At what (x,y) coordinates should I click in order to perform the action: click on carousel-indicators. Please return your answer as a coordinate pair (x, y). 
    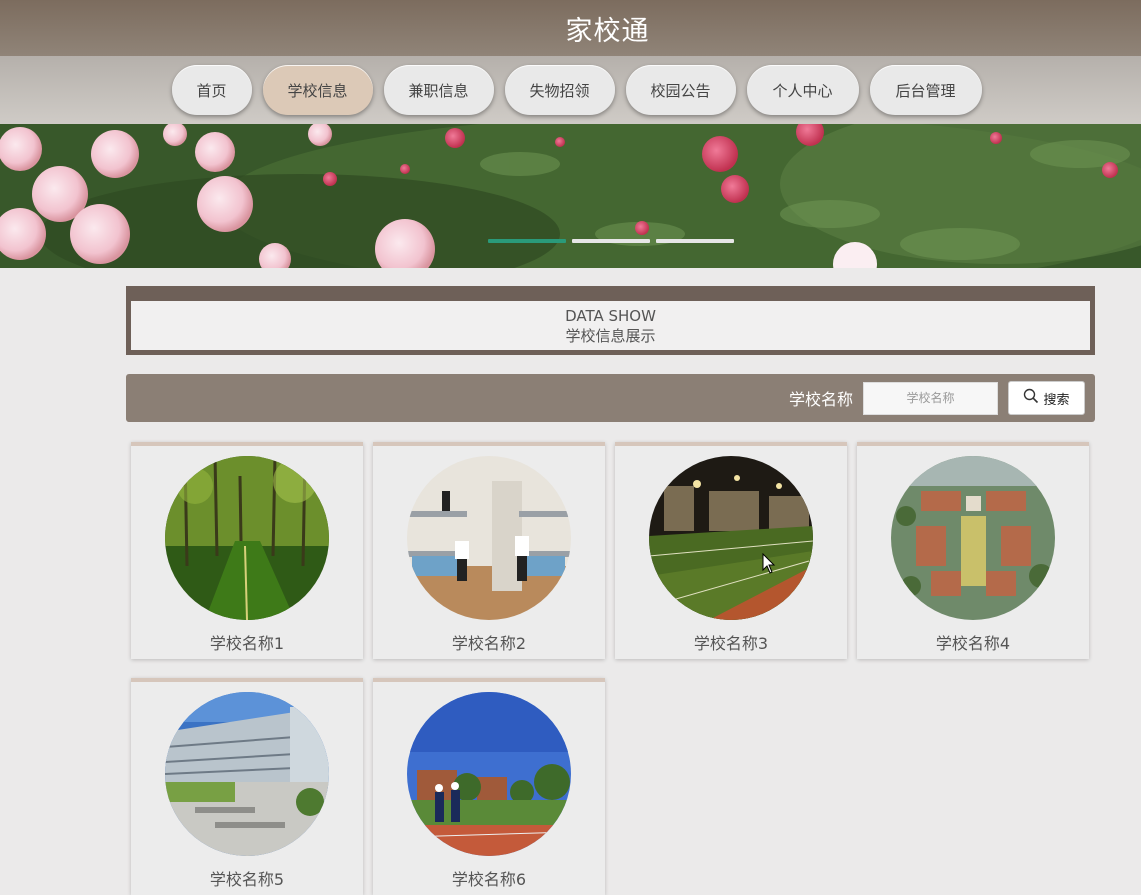
    Looking at the image, I should click on (611, 241).